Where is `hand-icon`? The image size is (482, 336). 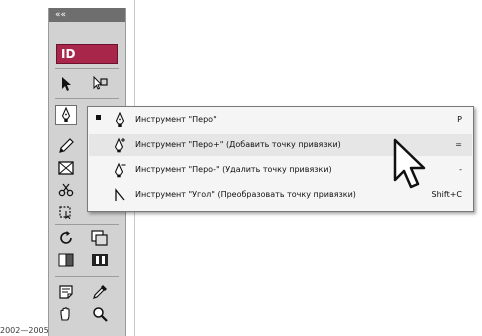
hand-icon is located at coordinates (65, 314).